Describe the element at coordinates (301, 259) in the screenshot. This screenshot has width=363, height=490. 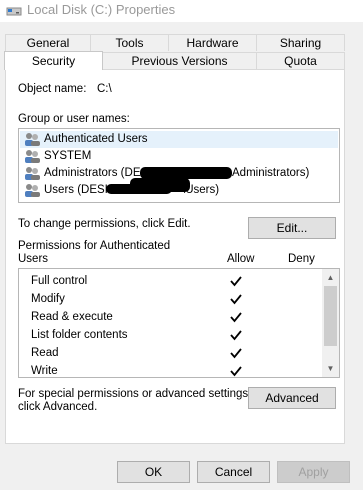
I see `deny-header: Deny` at that location.